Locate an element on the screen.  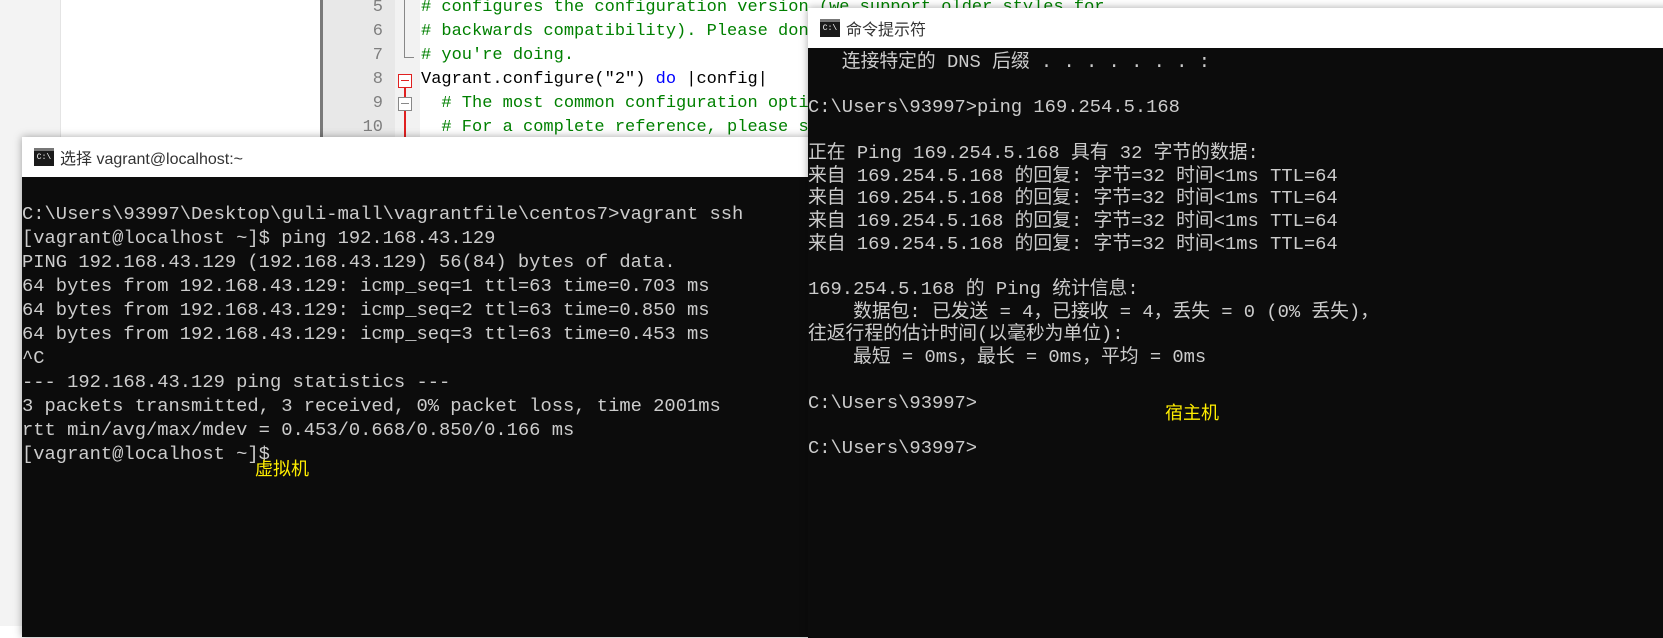
terminal-line: 数据包: 已发送 = 4，已接收 = 4，丢失 = 0 (0% 丢失)， is located at coordinates (1093, 311).